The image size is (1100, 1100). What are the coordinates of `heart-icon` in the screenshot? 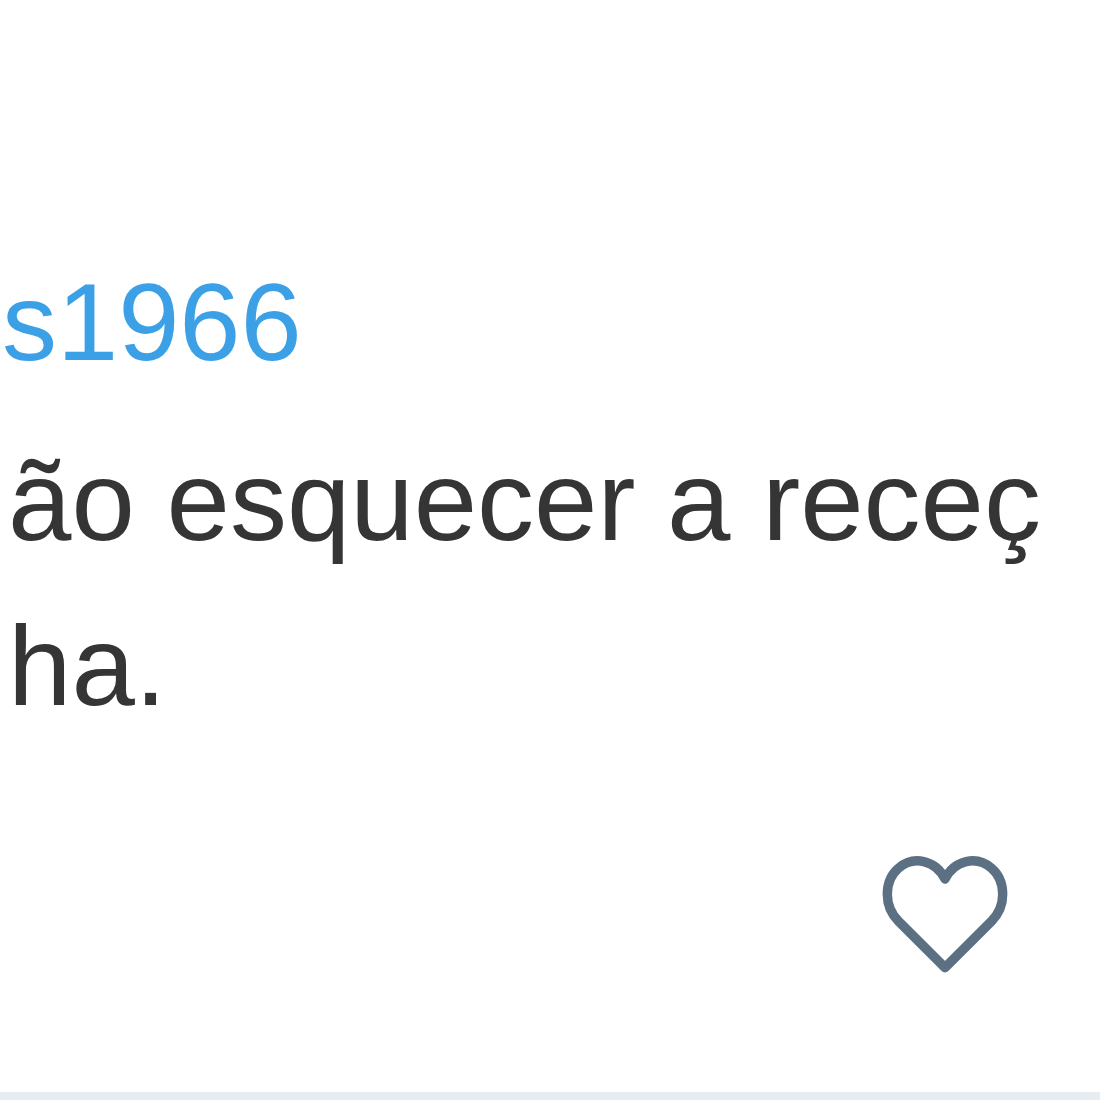 It's located at (945, 914).